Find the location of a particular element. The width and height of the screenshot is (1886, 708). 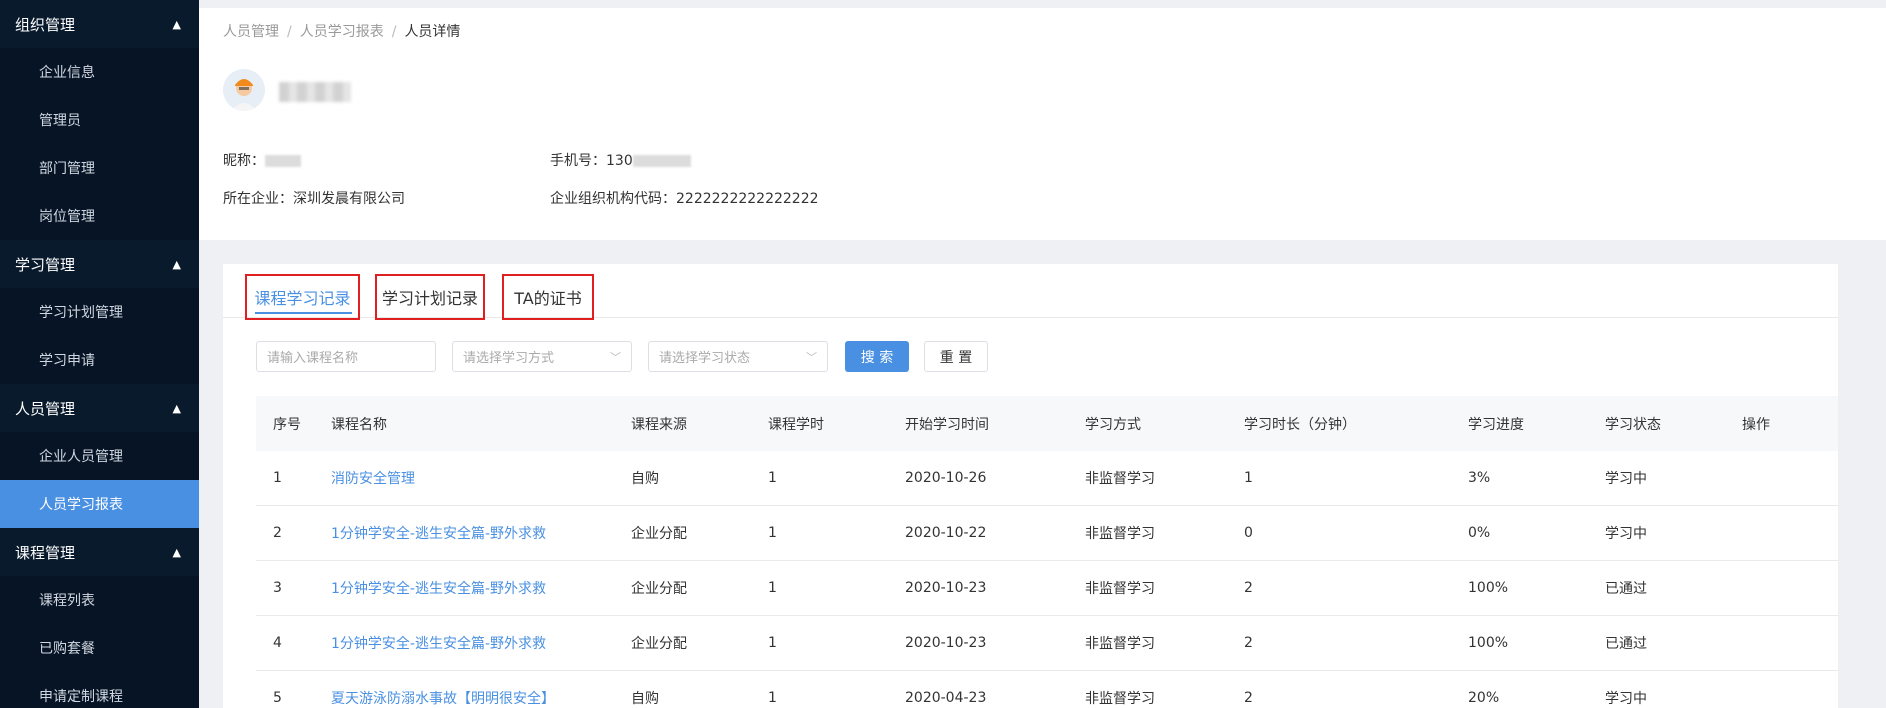

tab-label: TA的证书 is located at coordinates (548, 298).